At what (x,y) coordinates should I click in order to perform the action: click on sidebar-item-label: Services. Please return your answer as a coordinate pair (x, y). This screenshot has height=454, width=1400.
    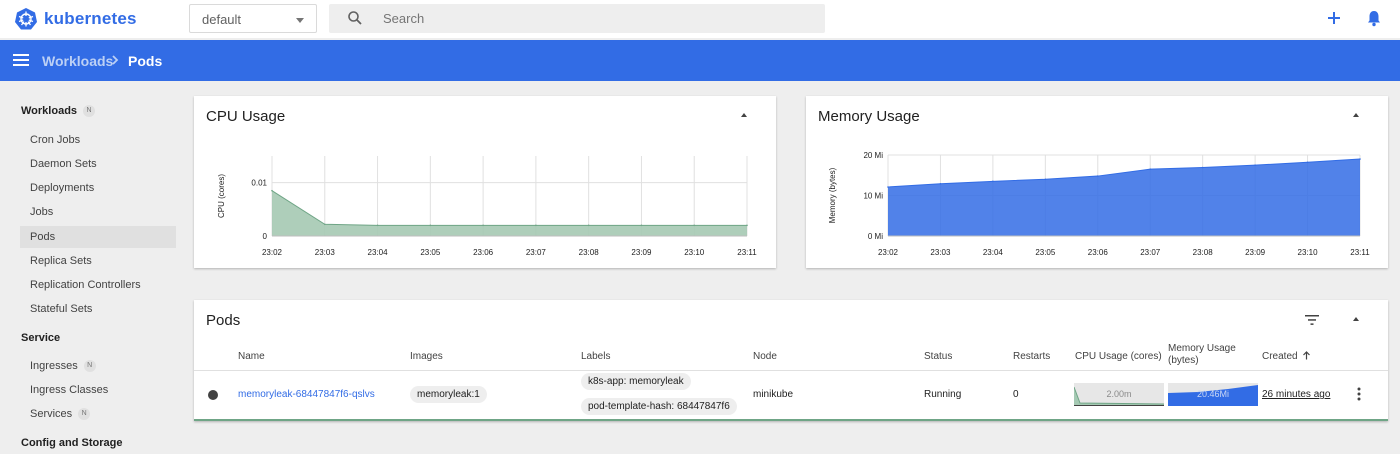
    Looking at the image, I should click on (51, 414).